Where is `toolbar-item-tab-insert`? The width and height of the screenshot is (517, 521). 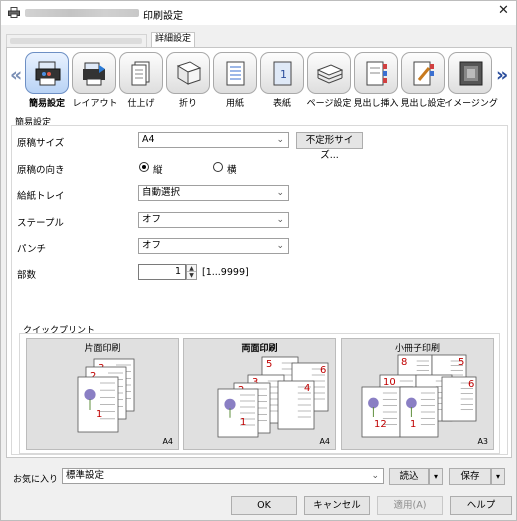 toolbar-item-tab-insert is located at coordinates (376, 73).